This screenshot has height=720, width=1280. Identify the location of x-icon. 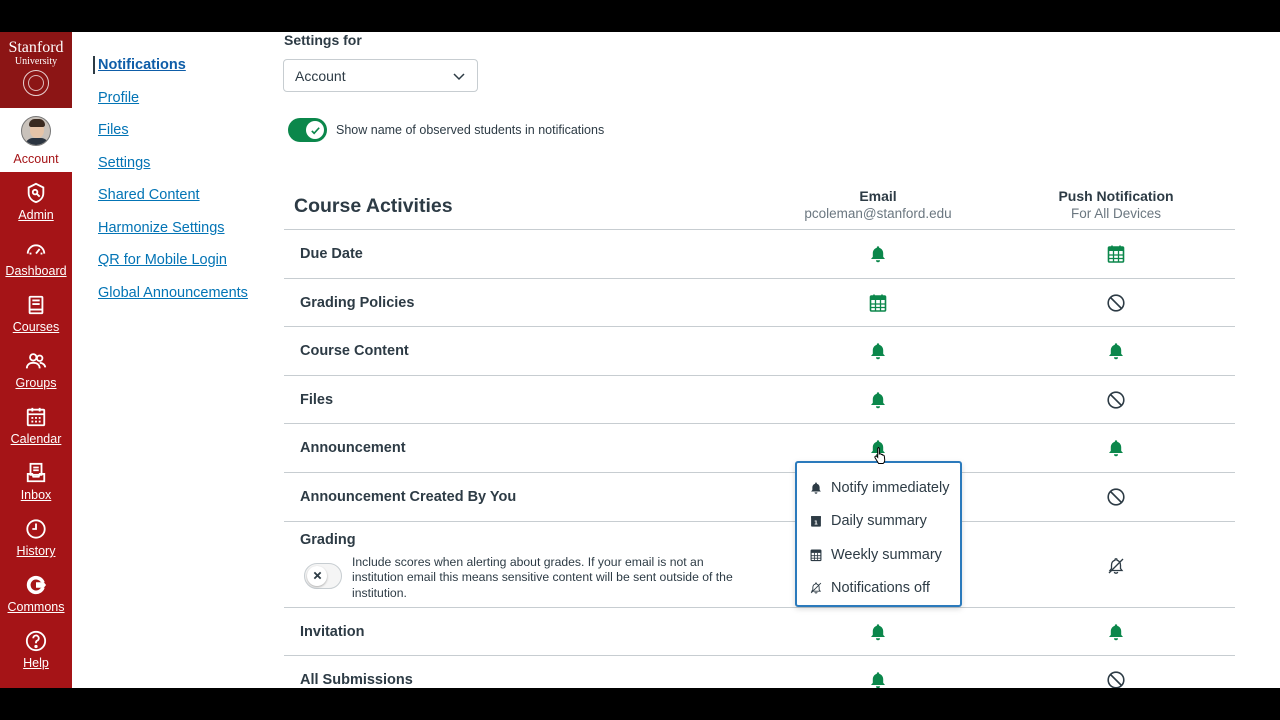
(317, 575).